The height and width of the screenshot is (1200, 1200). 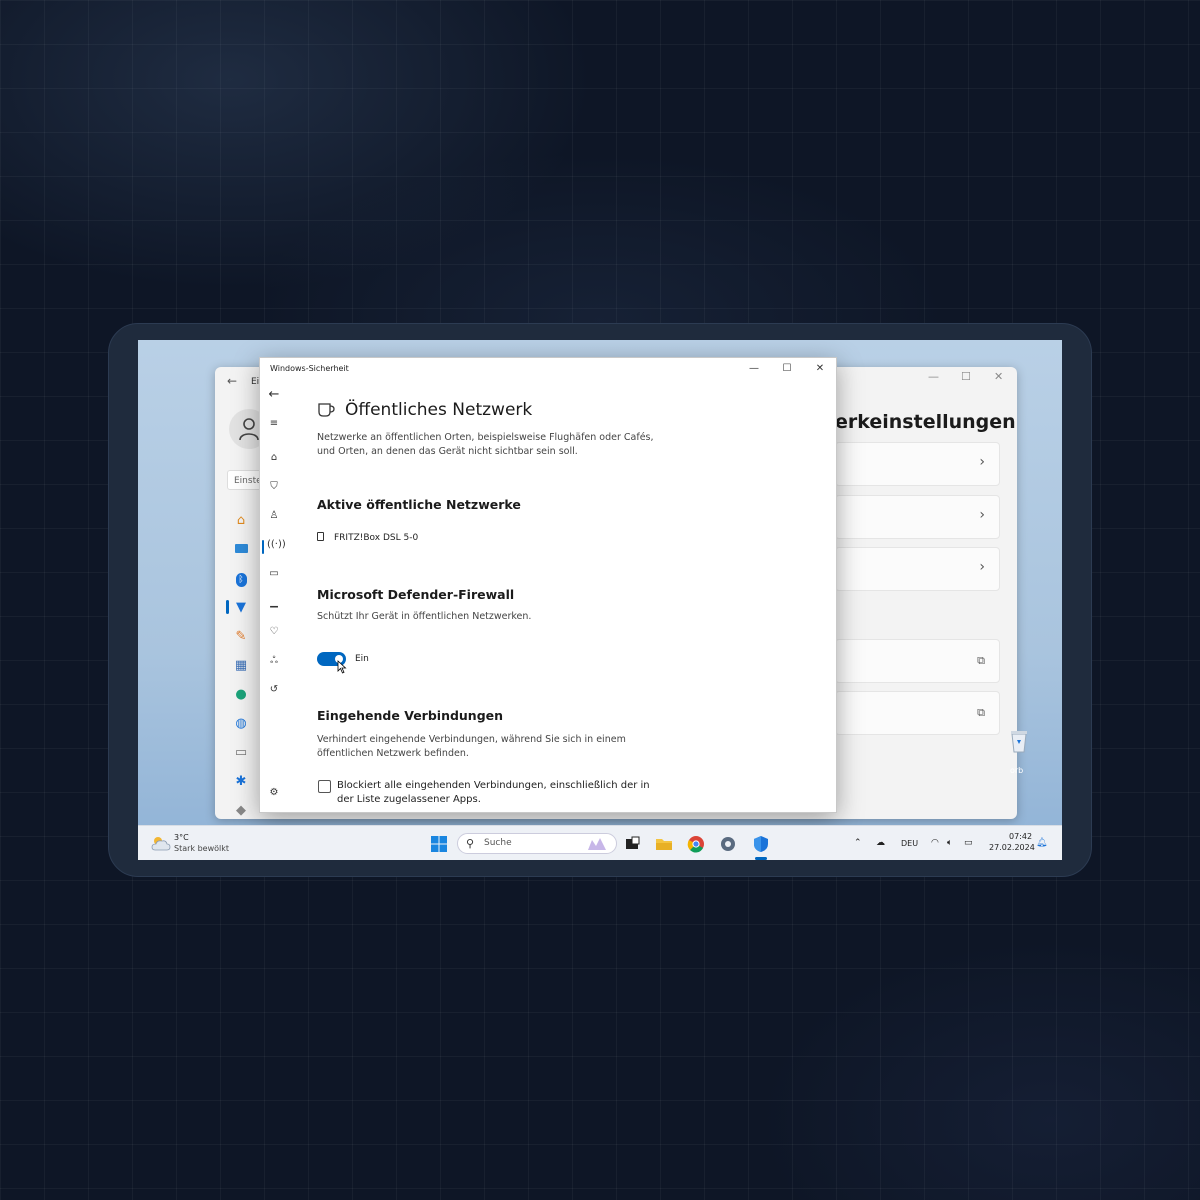 What do you see at coordinates (309, 368) in the screenshot?
I see `window-title: Windows-Sicherheit` at bounding box center [309, 368].